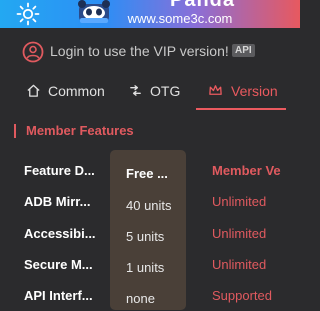 The height and width of the screenshot is (311, 320). I want to click on tab-otg-label: OTG, so click(165, 91).